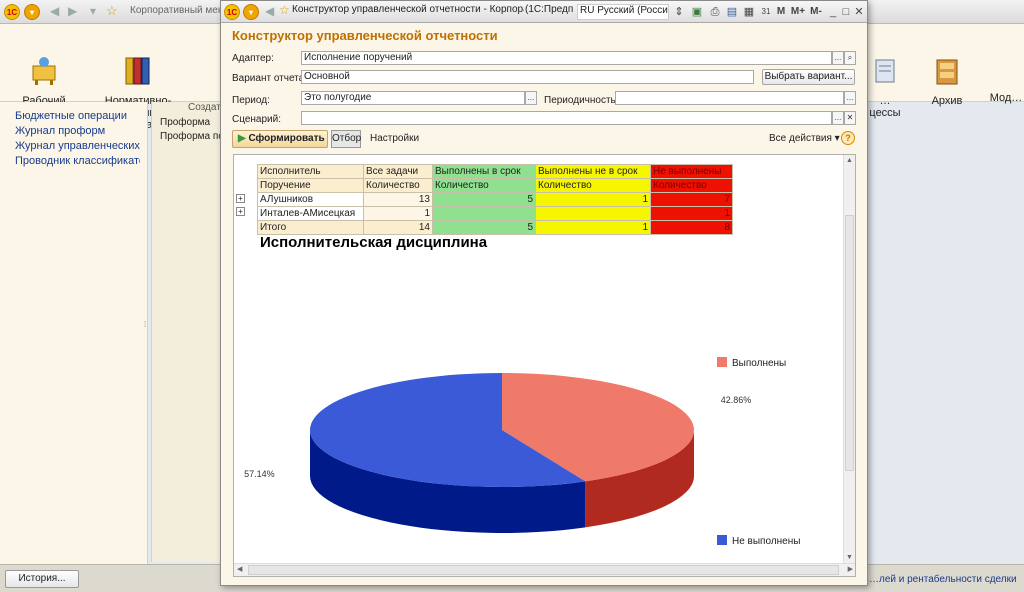  Describe the element at coordinates (798, 12) in the screenshot. I see `memory-mplus-button: M+` at that location.